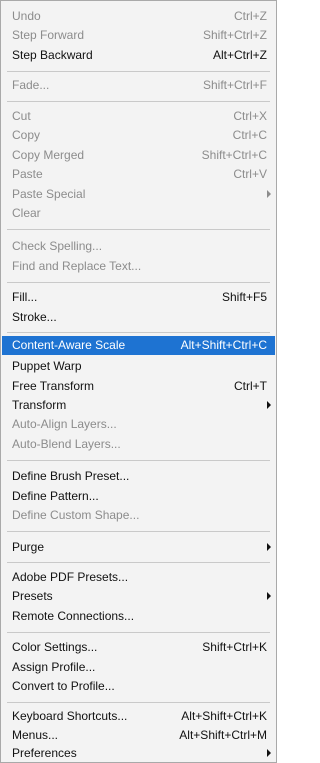 This screenshot has width=320, height=763. Describe the element at coordinates (234, 85) in the screenshot. I see `menu-item-shortcut: Shift+Ctrl+F` at that location.